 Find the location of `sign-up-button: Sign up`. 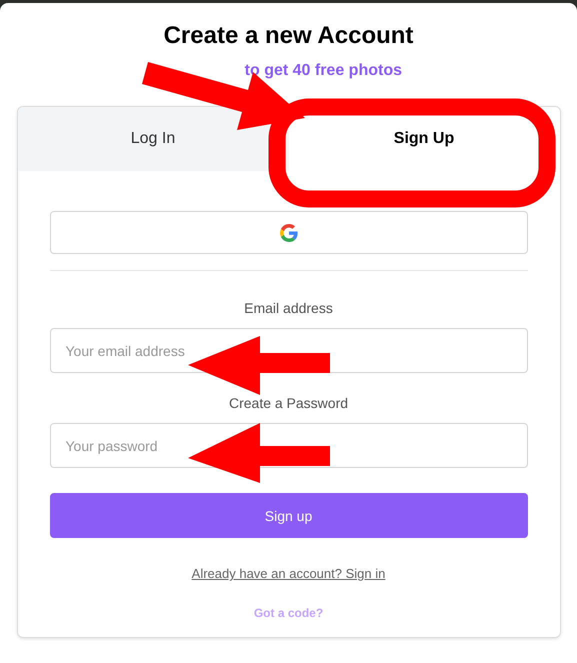

sign-up-button: Sign up is located at coordinates (289, 515).